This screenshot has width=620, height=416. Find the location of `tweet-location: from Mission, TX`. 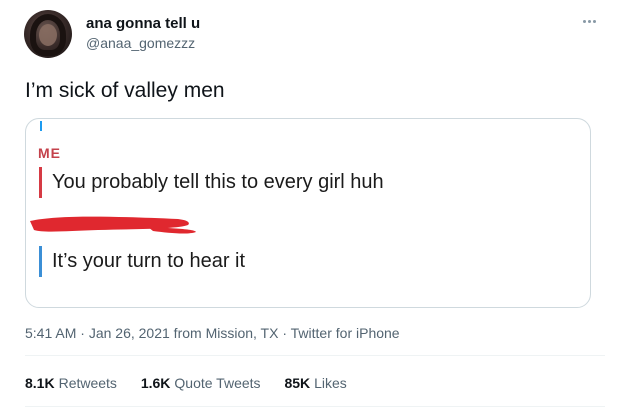

tweet-location: from Mission, TX is located at coordinates (224, 333).